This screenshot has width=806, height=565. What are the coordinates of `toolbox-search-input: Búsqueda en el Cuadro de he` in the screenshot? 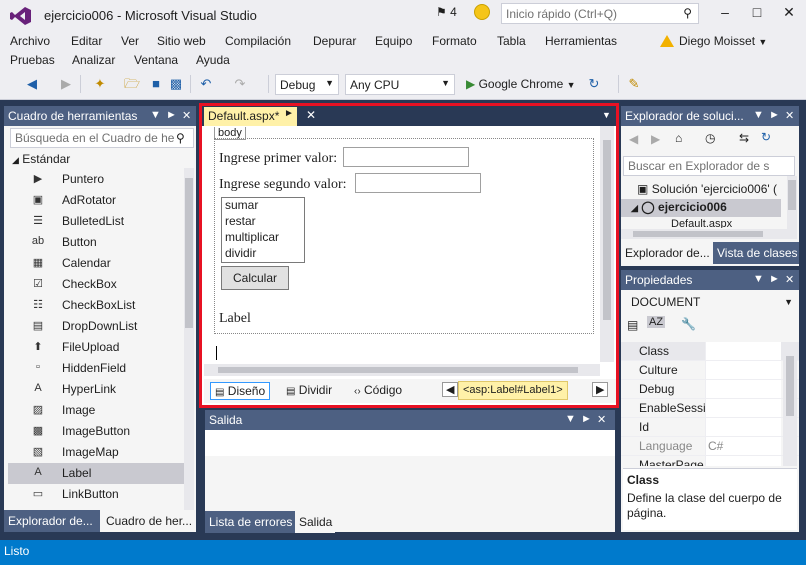 It's located at (102, 138).